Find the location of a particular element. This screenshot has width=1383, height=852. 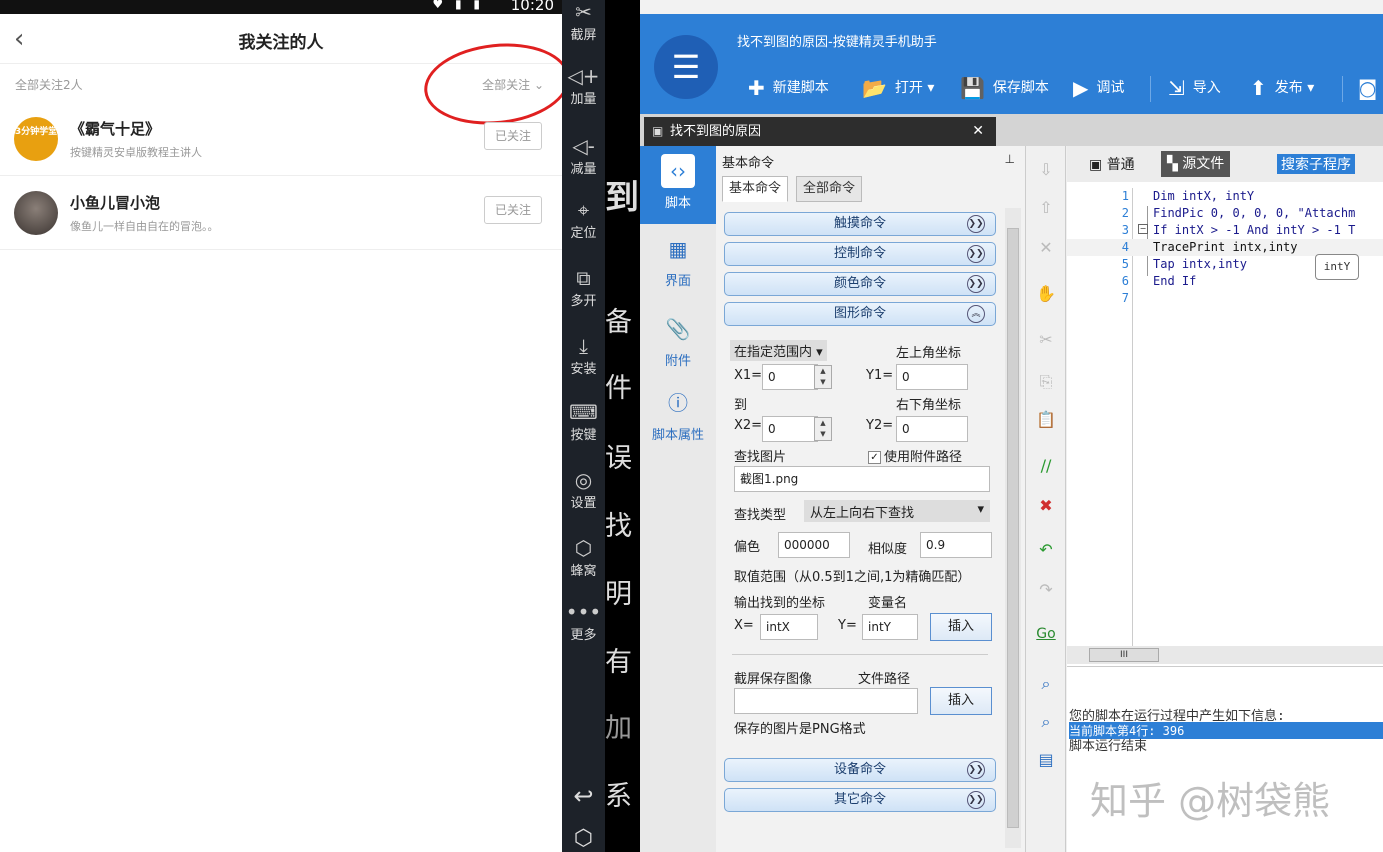

similarity-label: 相似度 is located at coordinates (888, 549).